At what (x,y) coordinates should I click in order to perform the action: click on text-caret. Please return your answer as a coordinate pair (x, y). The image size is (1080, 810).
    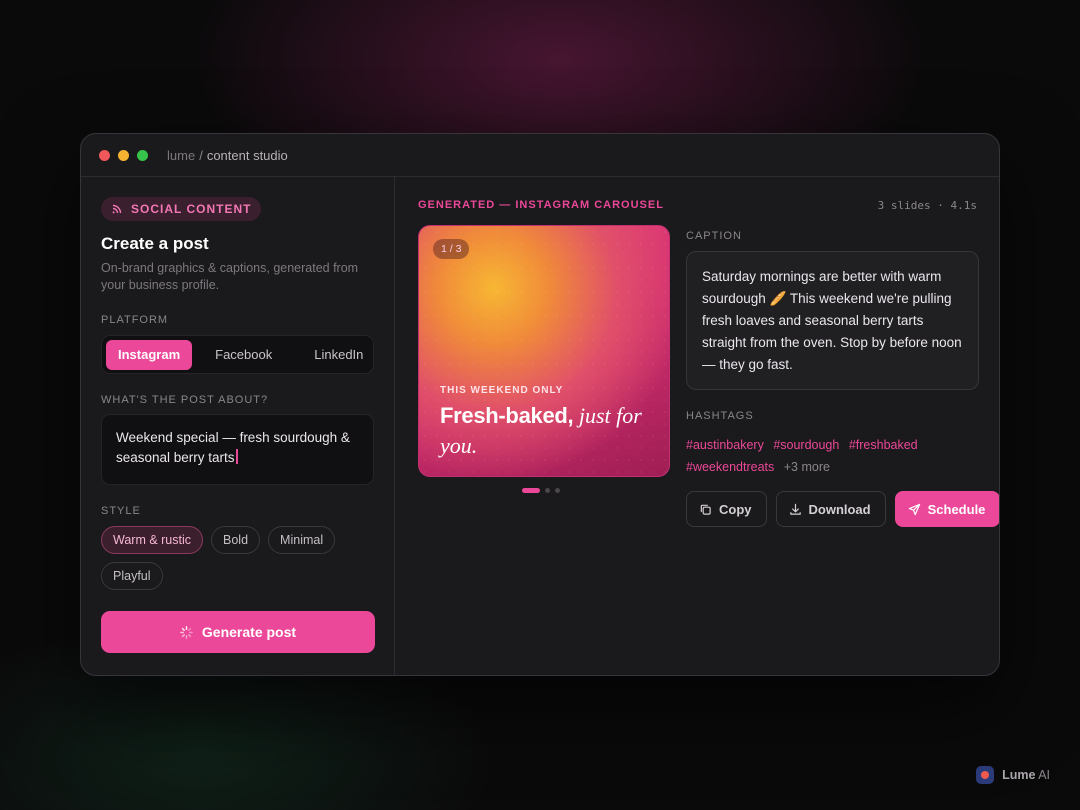
    Looking at the image, I should click on (236, 456).